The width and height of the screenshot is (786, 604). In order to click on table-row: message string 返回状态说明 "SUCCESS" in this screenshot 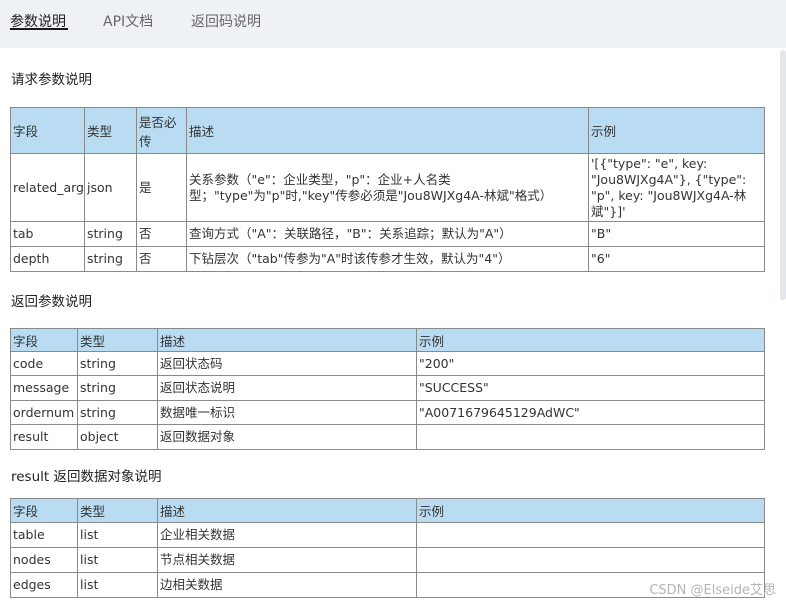, I will do `click(387, 388)`.